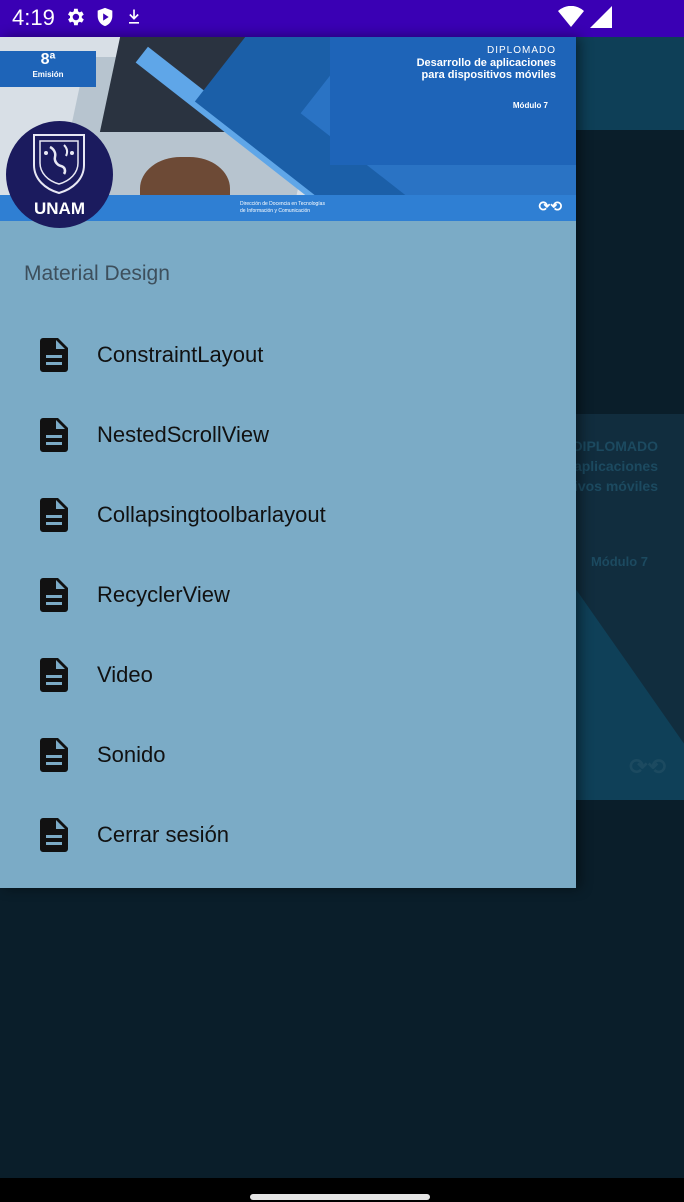 The height and width of the screenshot is (1202, 684). Describe the element at coordinates (76, 17) in the screenshot. I see `gear-icon` at that location.